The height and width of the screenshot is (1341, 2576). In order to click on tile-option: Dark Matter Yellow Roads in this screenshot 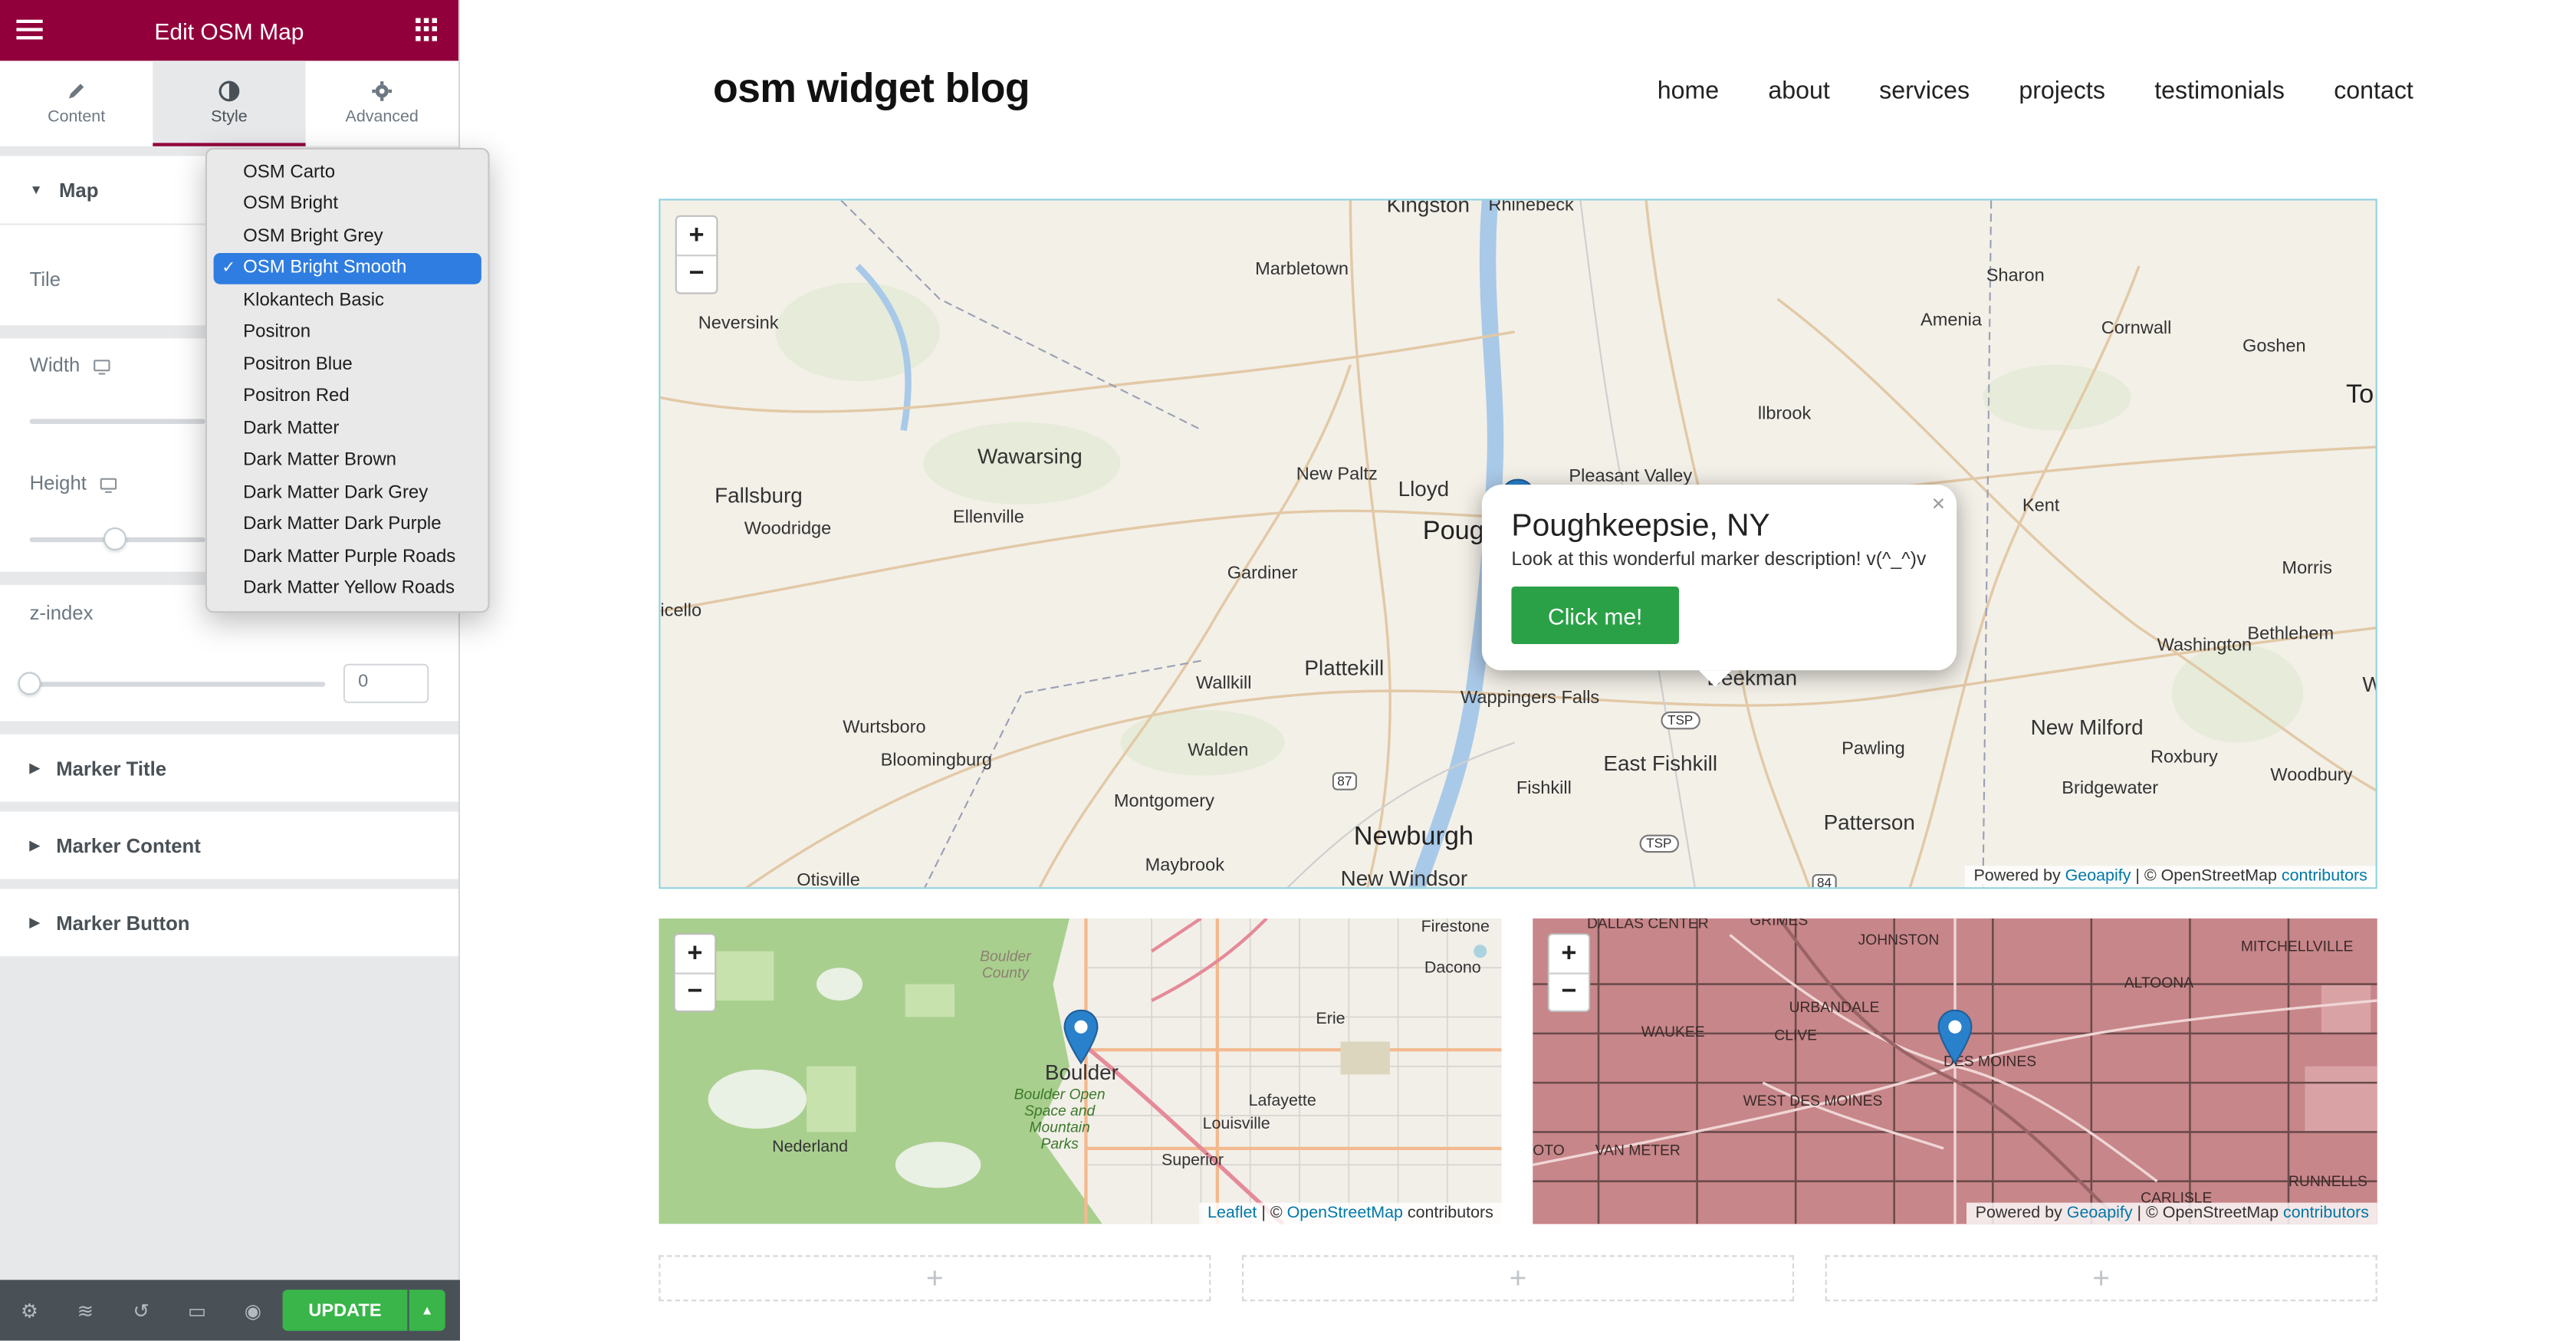, I will do `click(347, 589)`.